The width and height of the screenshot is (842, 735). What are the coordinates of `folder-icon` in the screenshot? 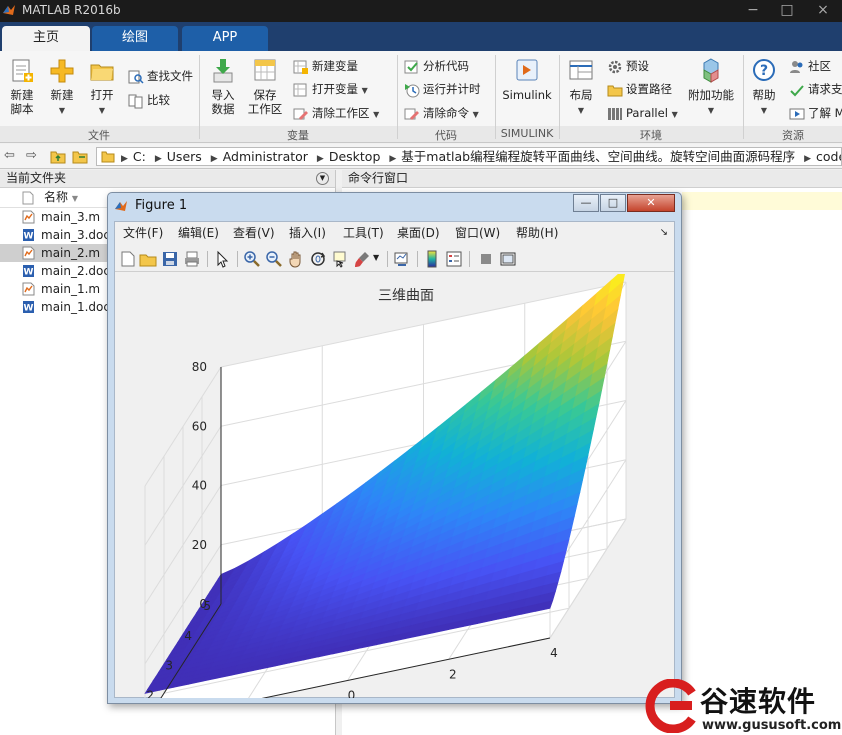 It's located at (108, 157).